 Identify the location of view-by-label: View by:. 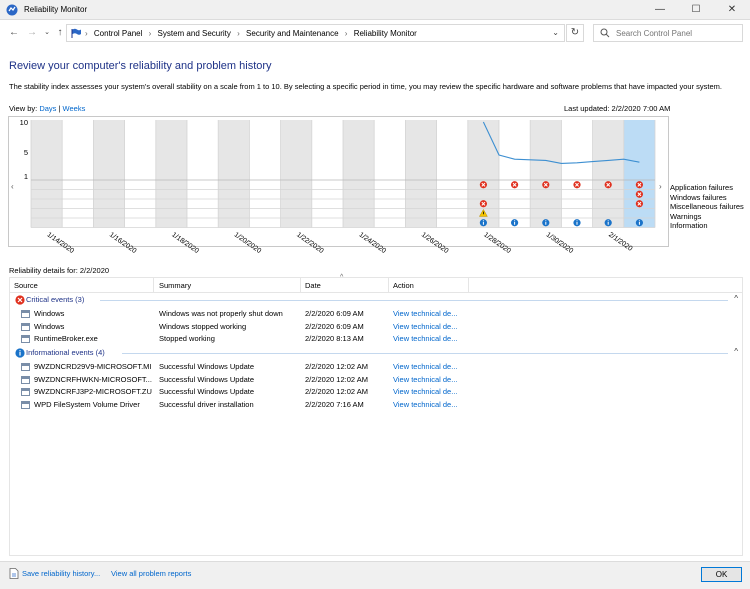
(23, 108).